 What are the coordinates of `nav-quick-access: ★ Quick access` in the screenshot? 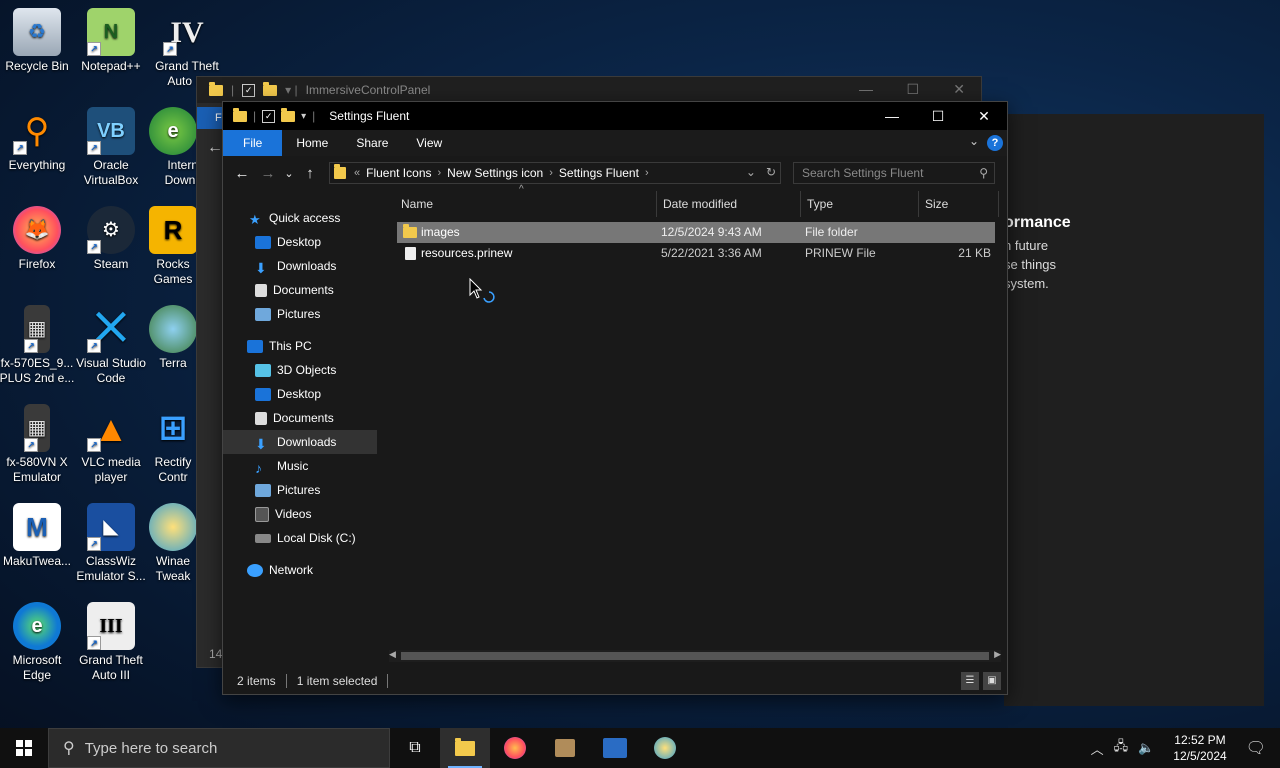 It's located at (326, 218).